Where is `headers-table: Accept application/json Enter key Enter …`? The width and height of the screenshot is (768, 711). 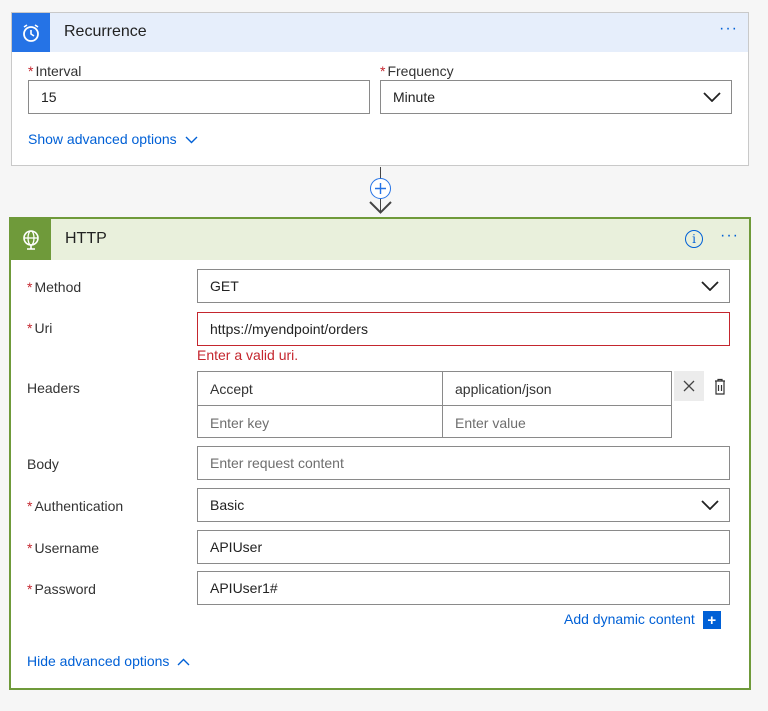
headers-table: Accept application/json Enter key Enter … is located at coordinates (434, 404).